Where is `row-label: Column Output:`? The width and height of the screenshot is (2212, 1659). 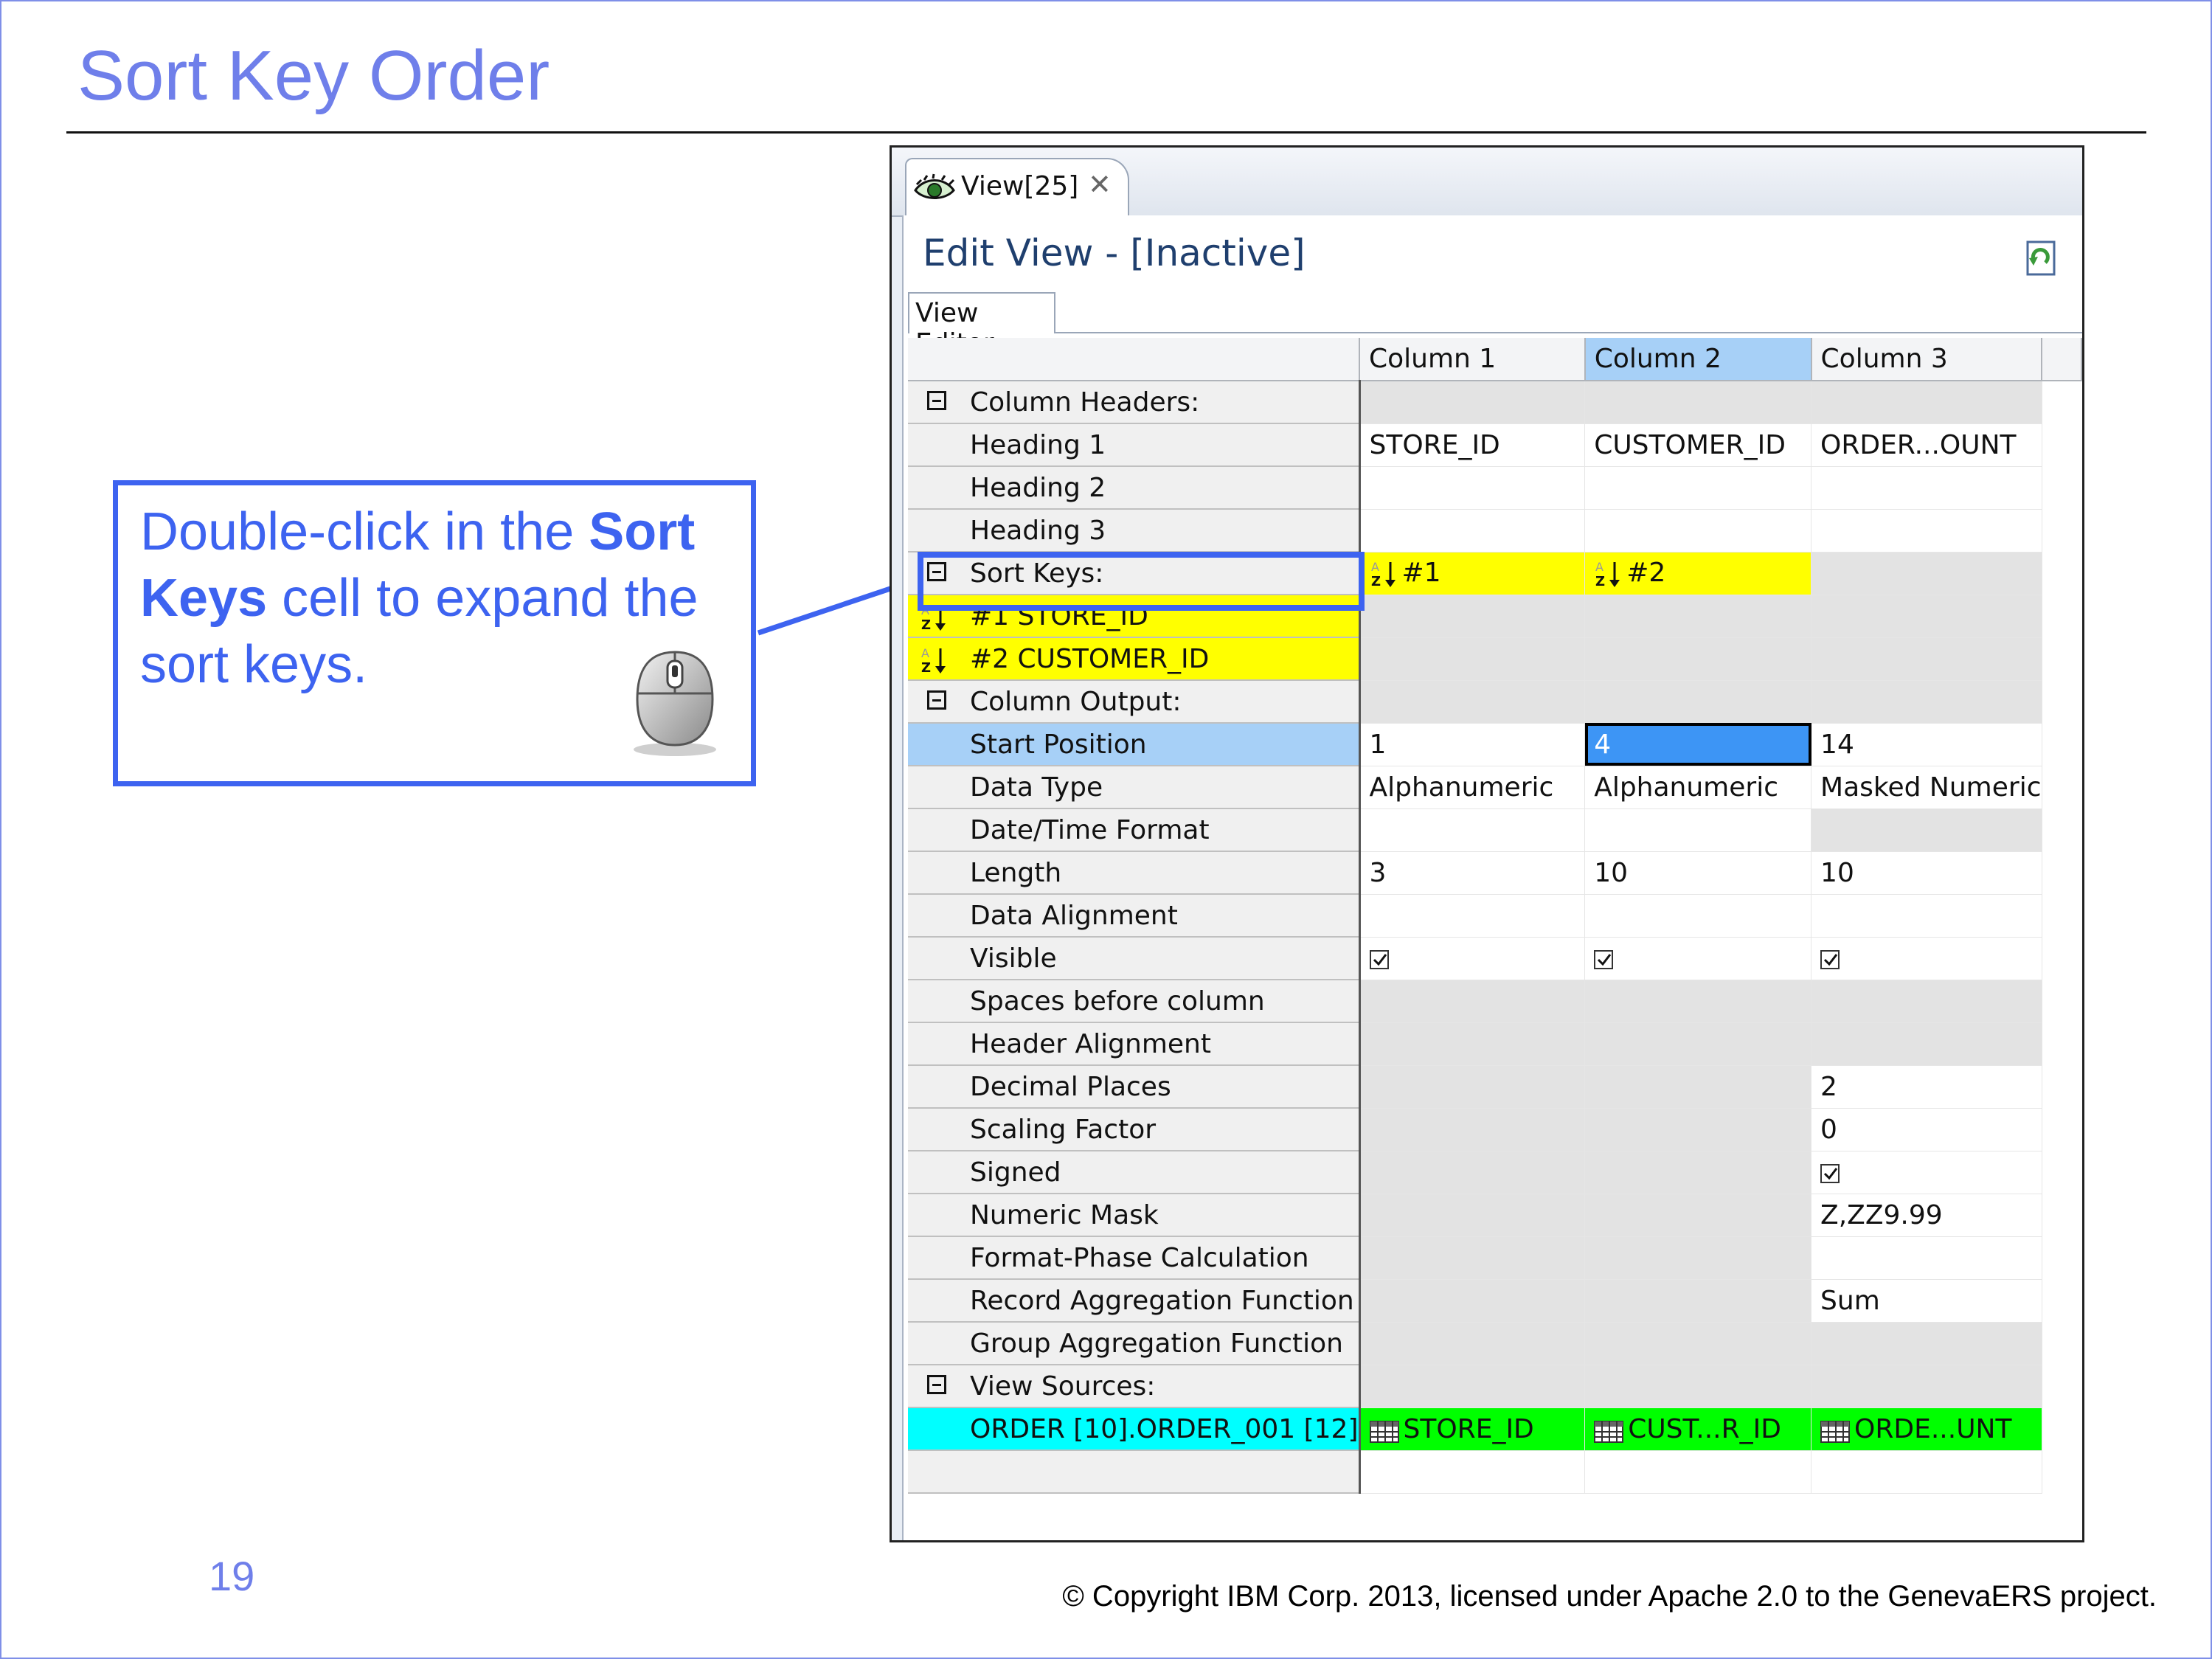 row-label: Column Output: is located at coordinates (1135, 702).